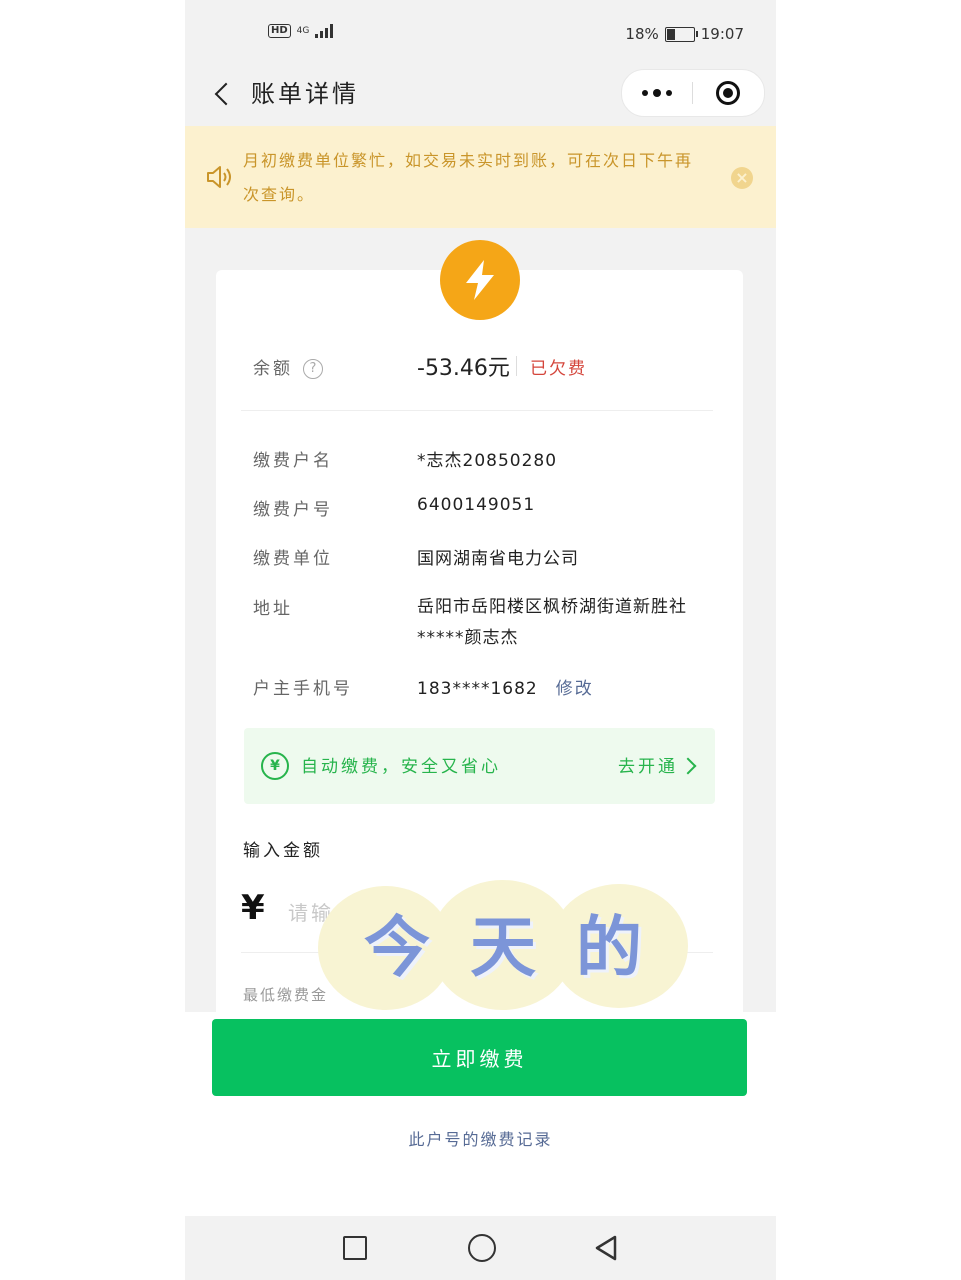  Describe the element at coordinates (468, 177) in the screenshot. I see `notice-text: 月初缴费单位繁忙，如交易未实时到账，可在次日下午再次查询。` at that location.